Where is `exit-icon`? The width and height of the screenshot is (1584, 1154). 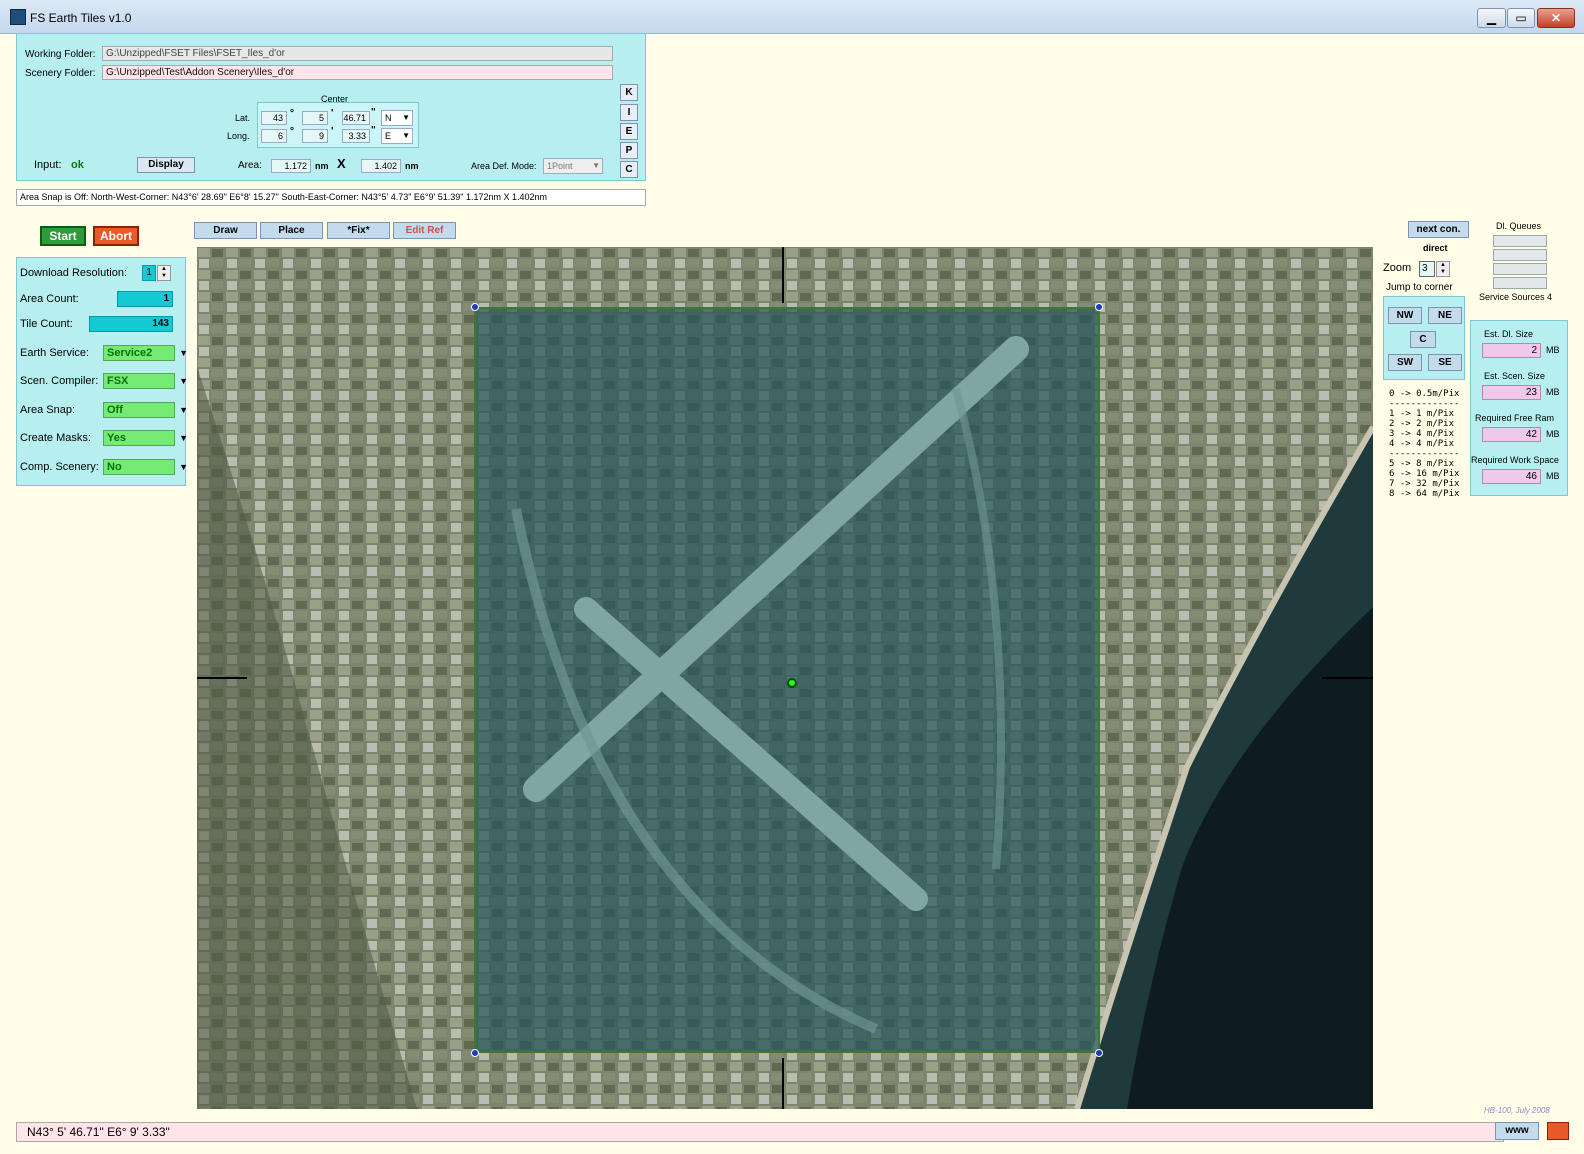
exit-icon is located at coordinates (1558, 1131).